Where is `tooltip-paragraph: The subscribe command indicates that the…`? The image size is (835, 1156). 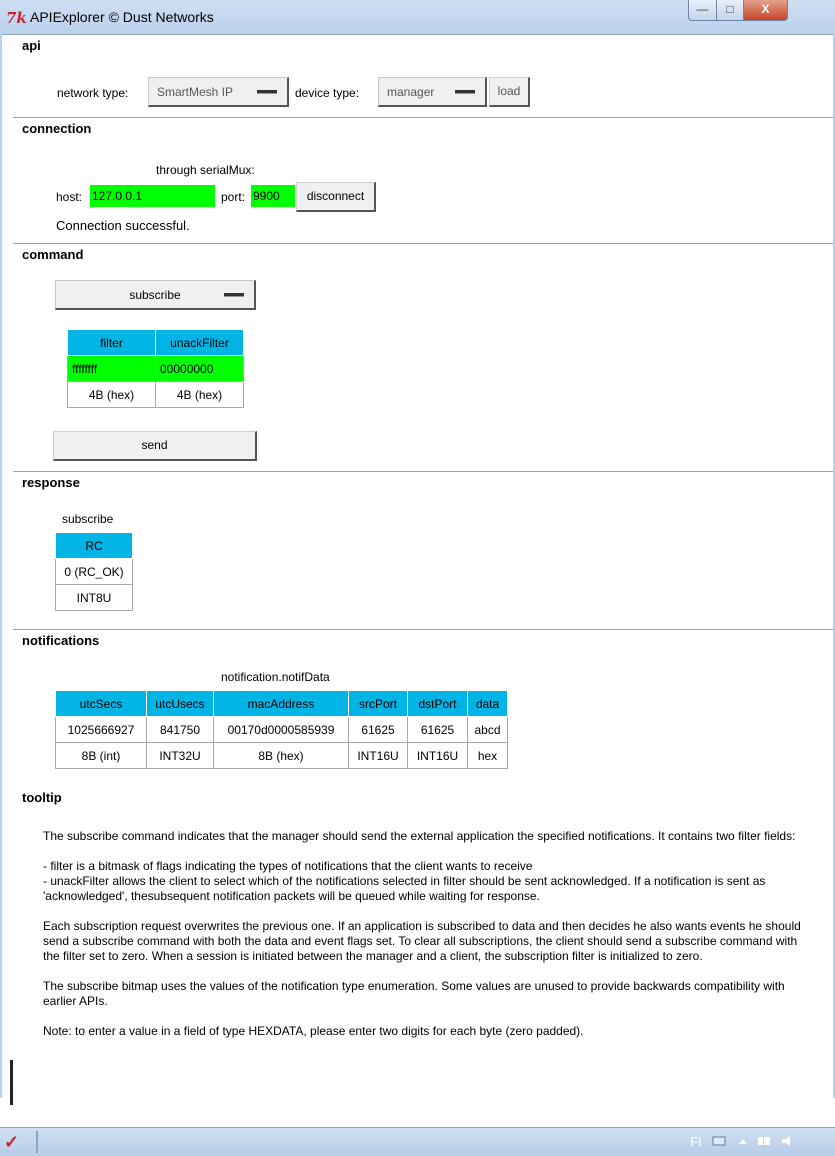 tooltip-paragraph: The subscribe command indicates that the… is located at coordinates (419, 836).